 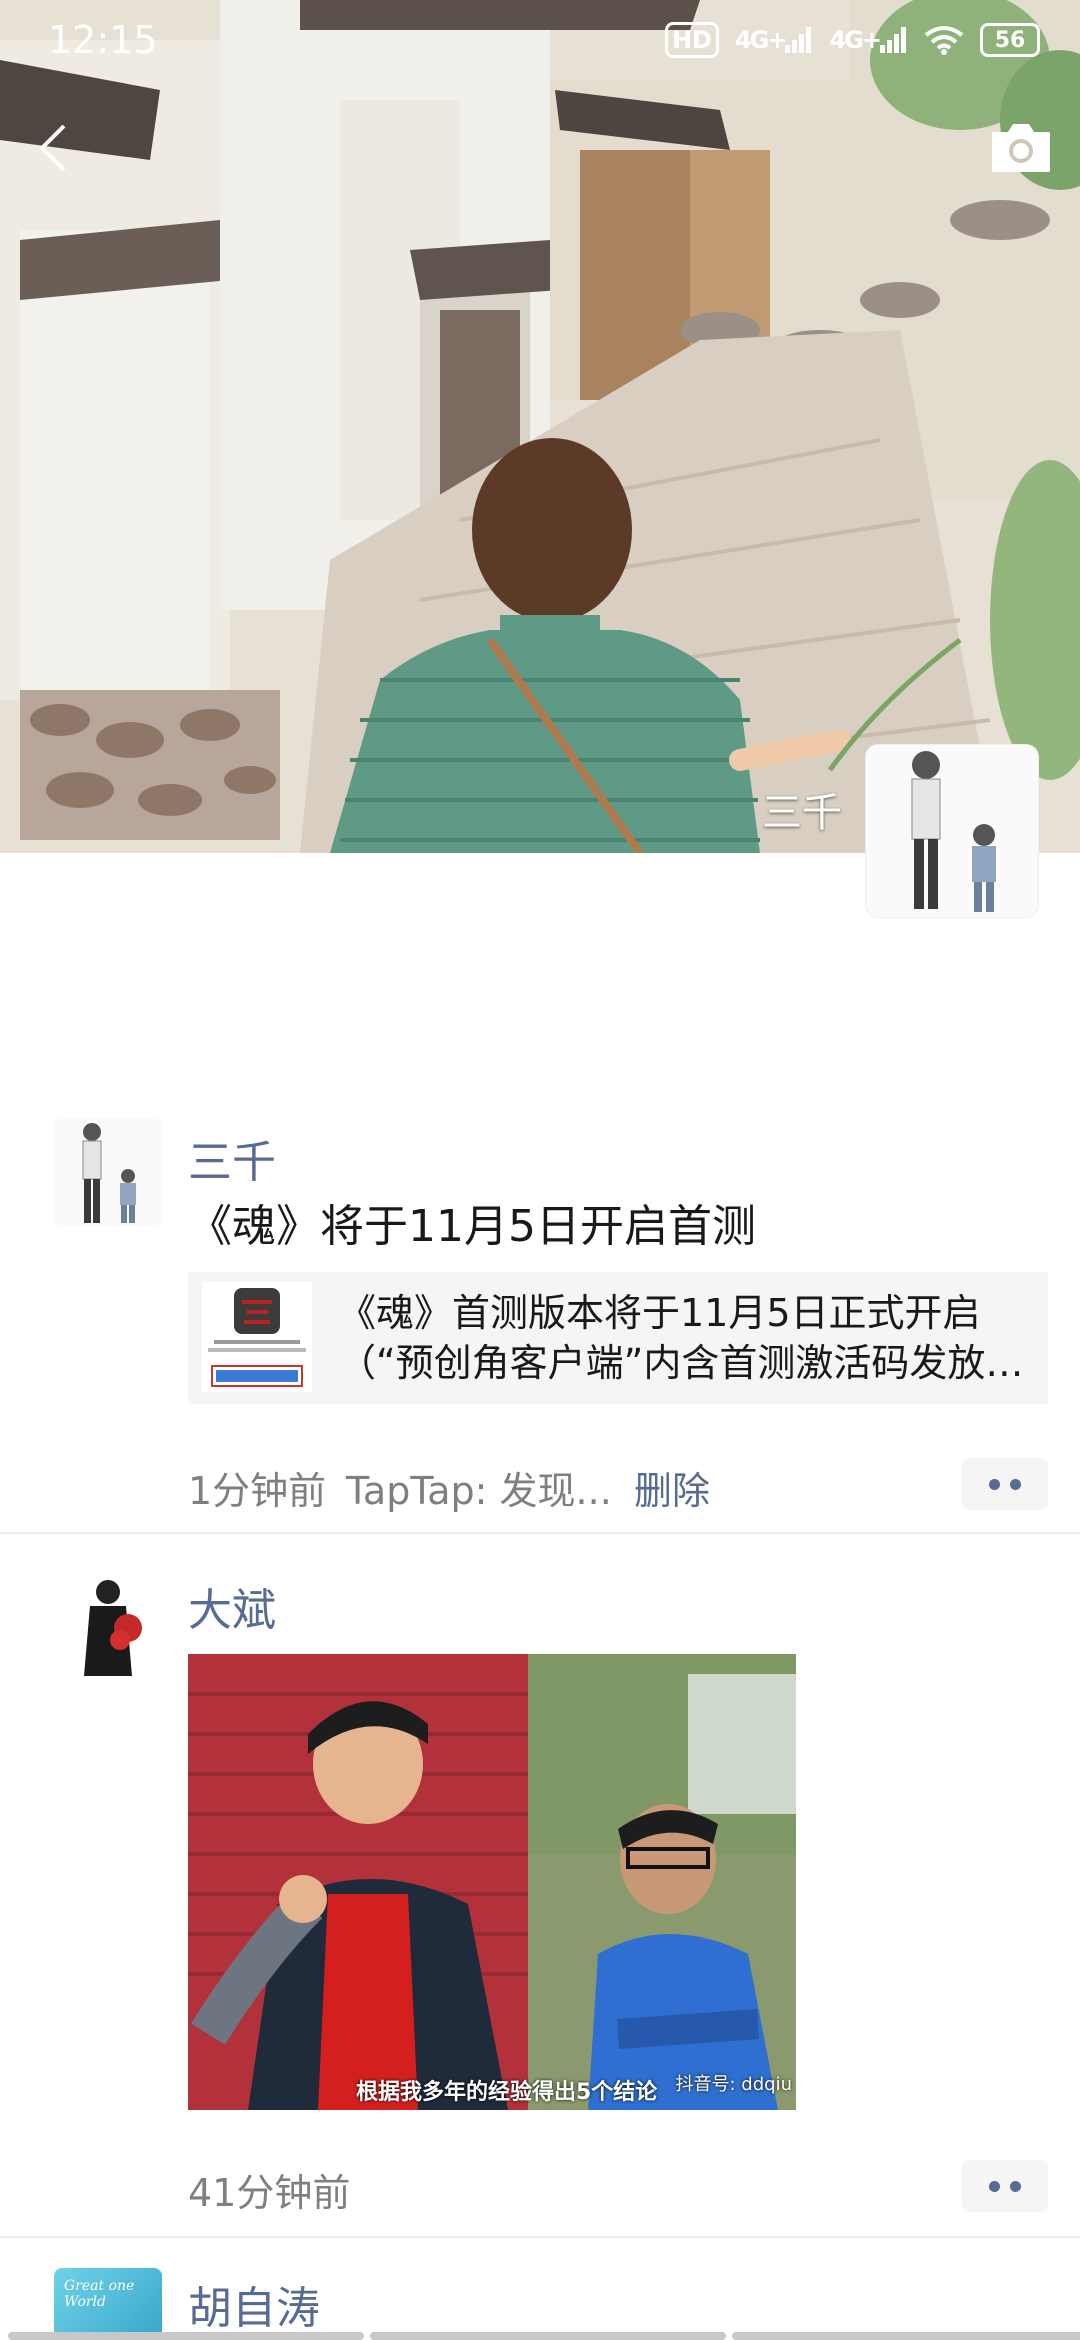 What do you see at coordinates (672, 1487) in the screenshot?
I see `delete-button: 删除` at bounding box center [672, 1487].